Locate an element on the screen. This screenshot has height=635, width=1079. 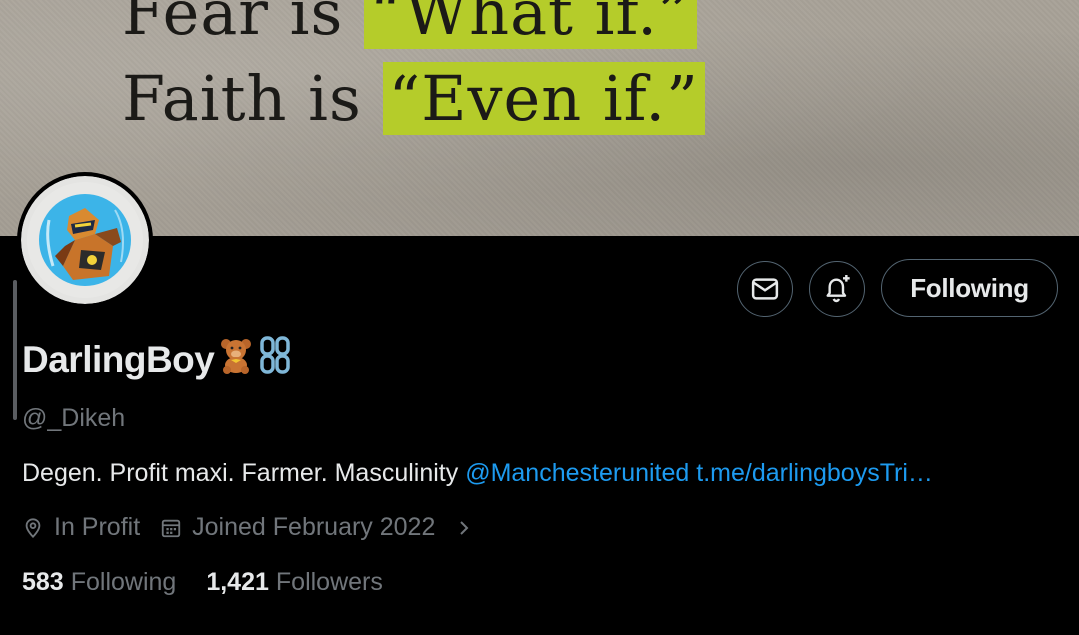
avatar-image is located at coordinates (85, 240).